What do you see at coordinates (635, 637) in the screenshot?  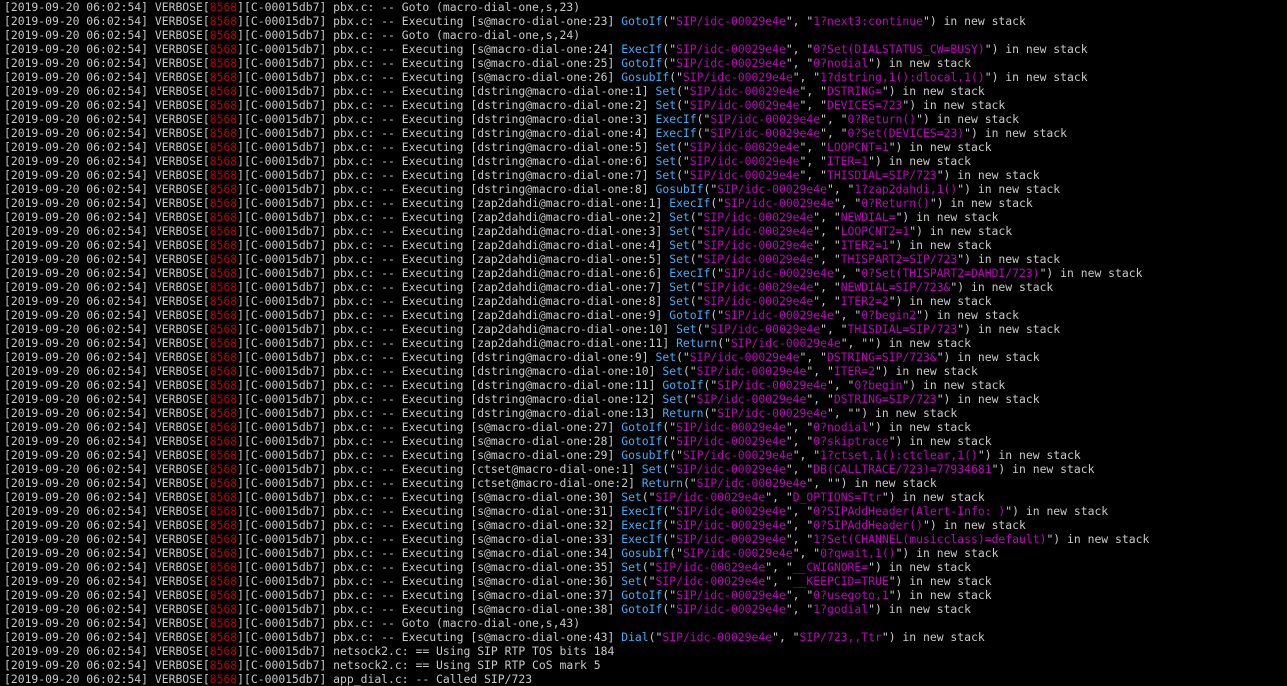 I see `log-application: Dial` at bounding box center [635, 637].